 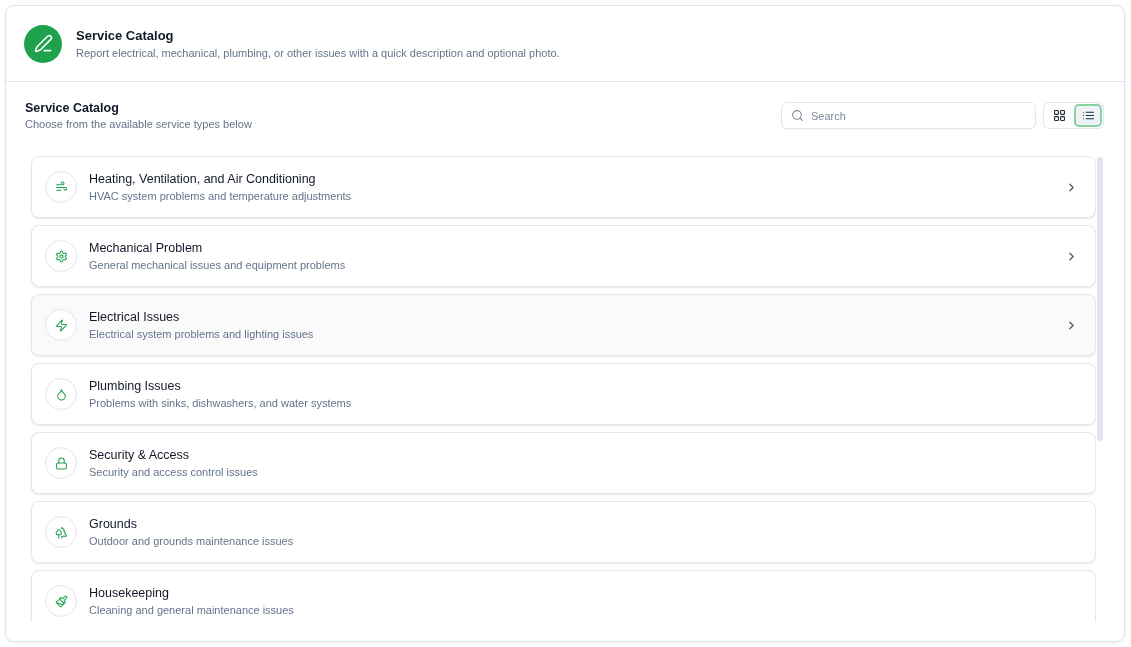 I want to click on service-card: Electrical Issues Electrical system problems and lighting issues, so click(x=563, y=325).